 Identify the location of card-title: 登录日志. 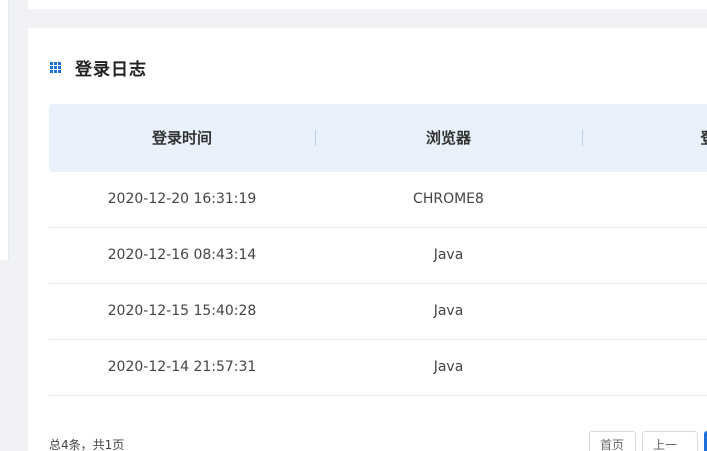
(111, 69).